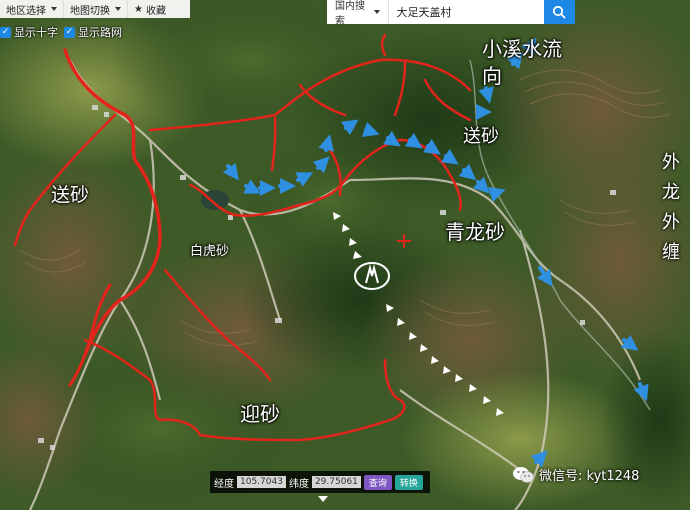  I want to click on map-switch-menu: 地图切换, so click(96, 9).